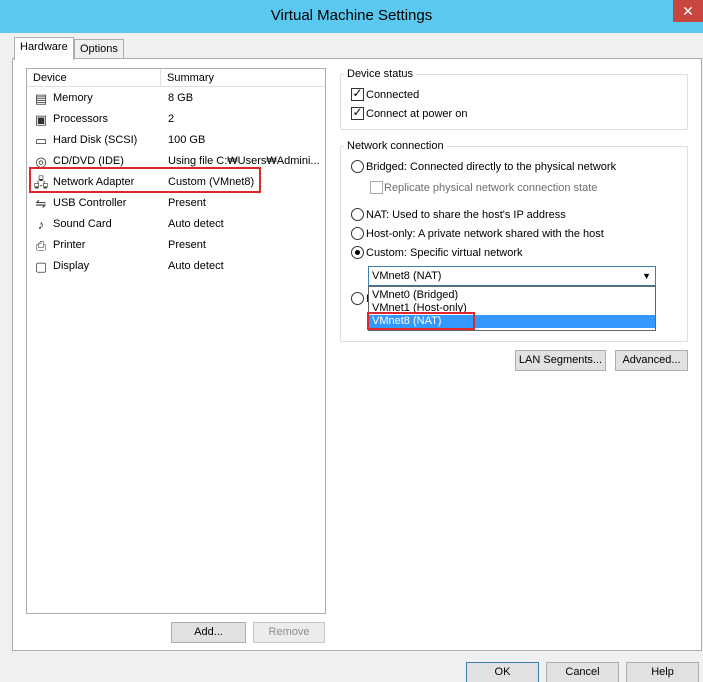 This screenshot has height=682, width=703. I want to click on device-name: Sound Card, so click(82, 224).